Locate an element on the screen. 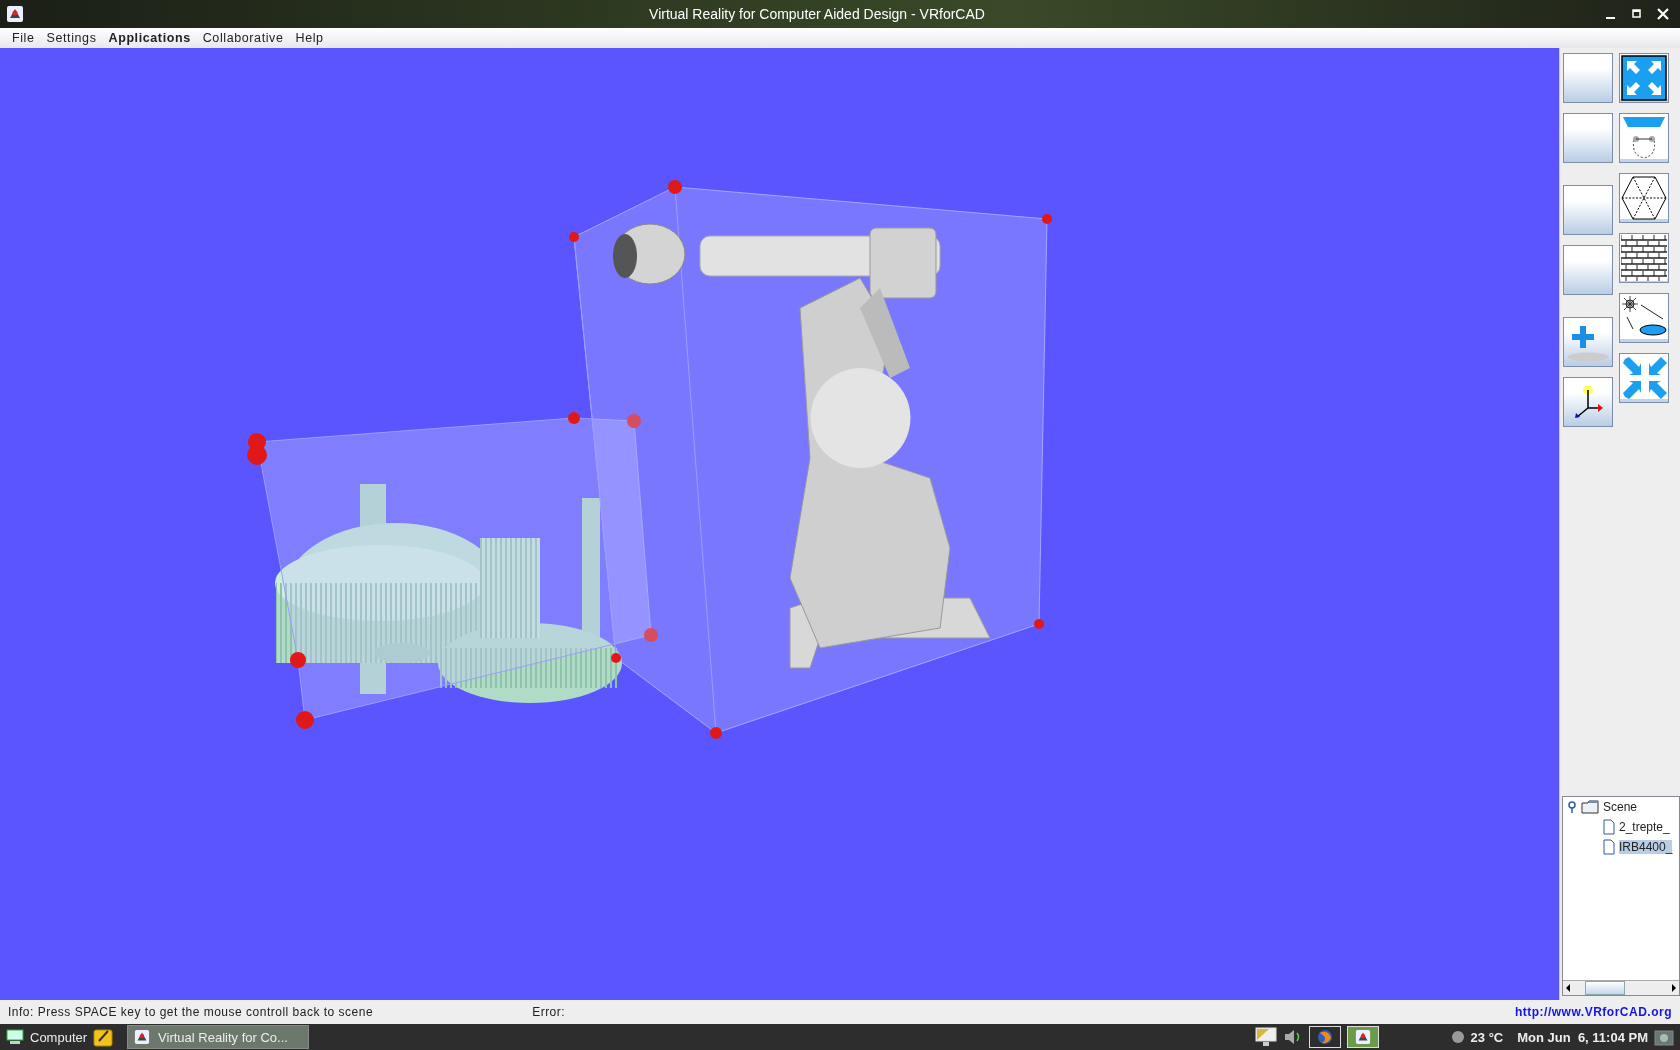  projector-icon is located at coordinates (1644, 138).